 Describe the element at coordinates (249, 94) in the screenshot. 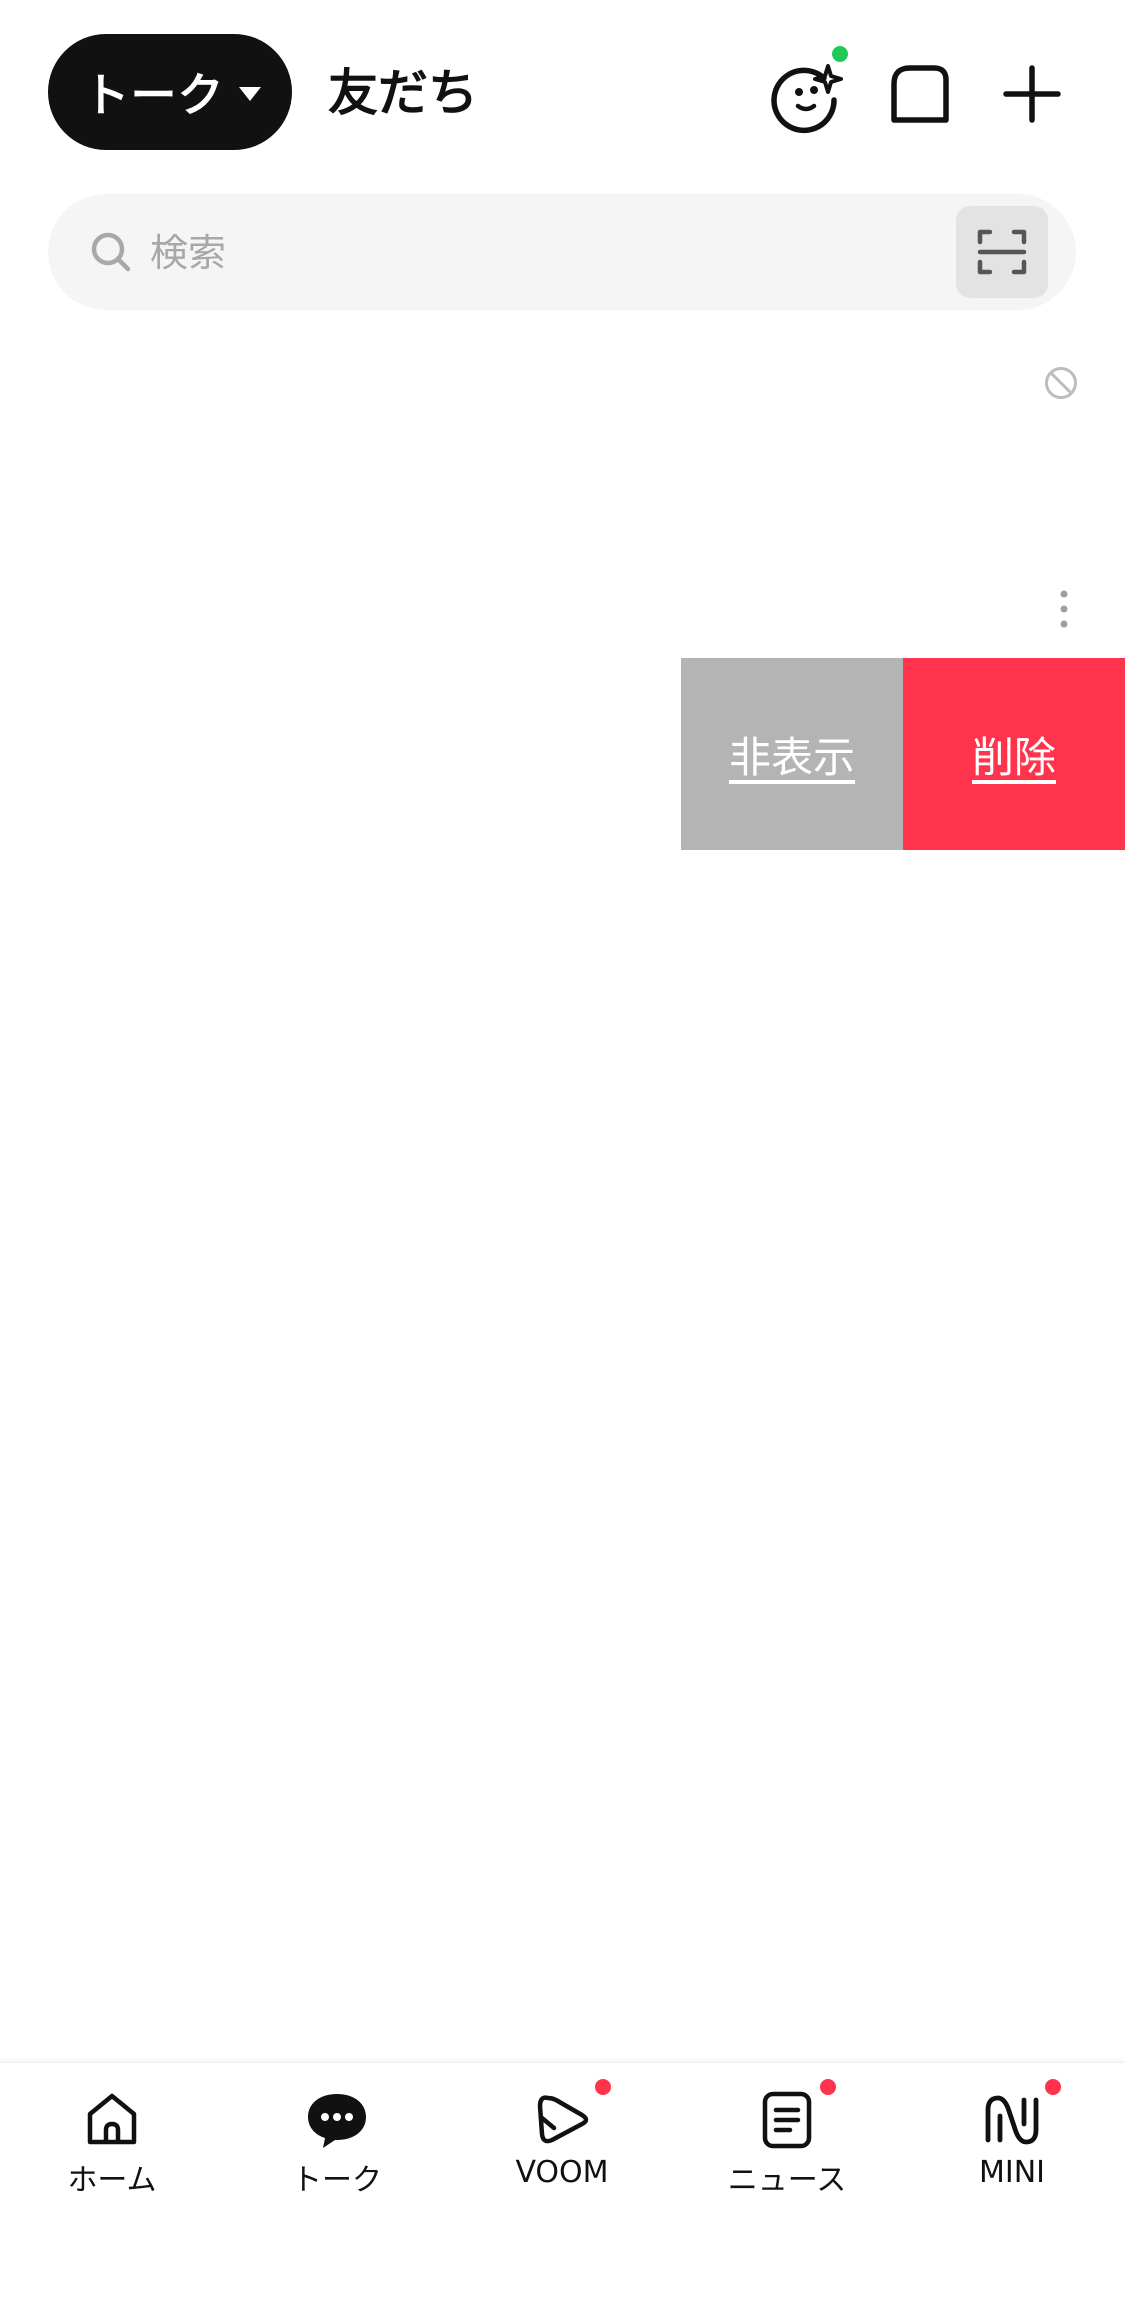

I see `caret-down-icon` at that location.